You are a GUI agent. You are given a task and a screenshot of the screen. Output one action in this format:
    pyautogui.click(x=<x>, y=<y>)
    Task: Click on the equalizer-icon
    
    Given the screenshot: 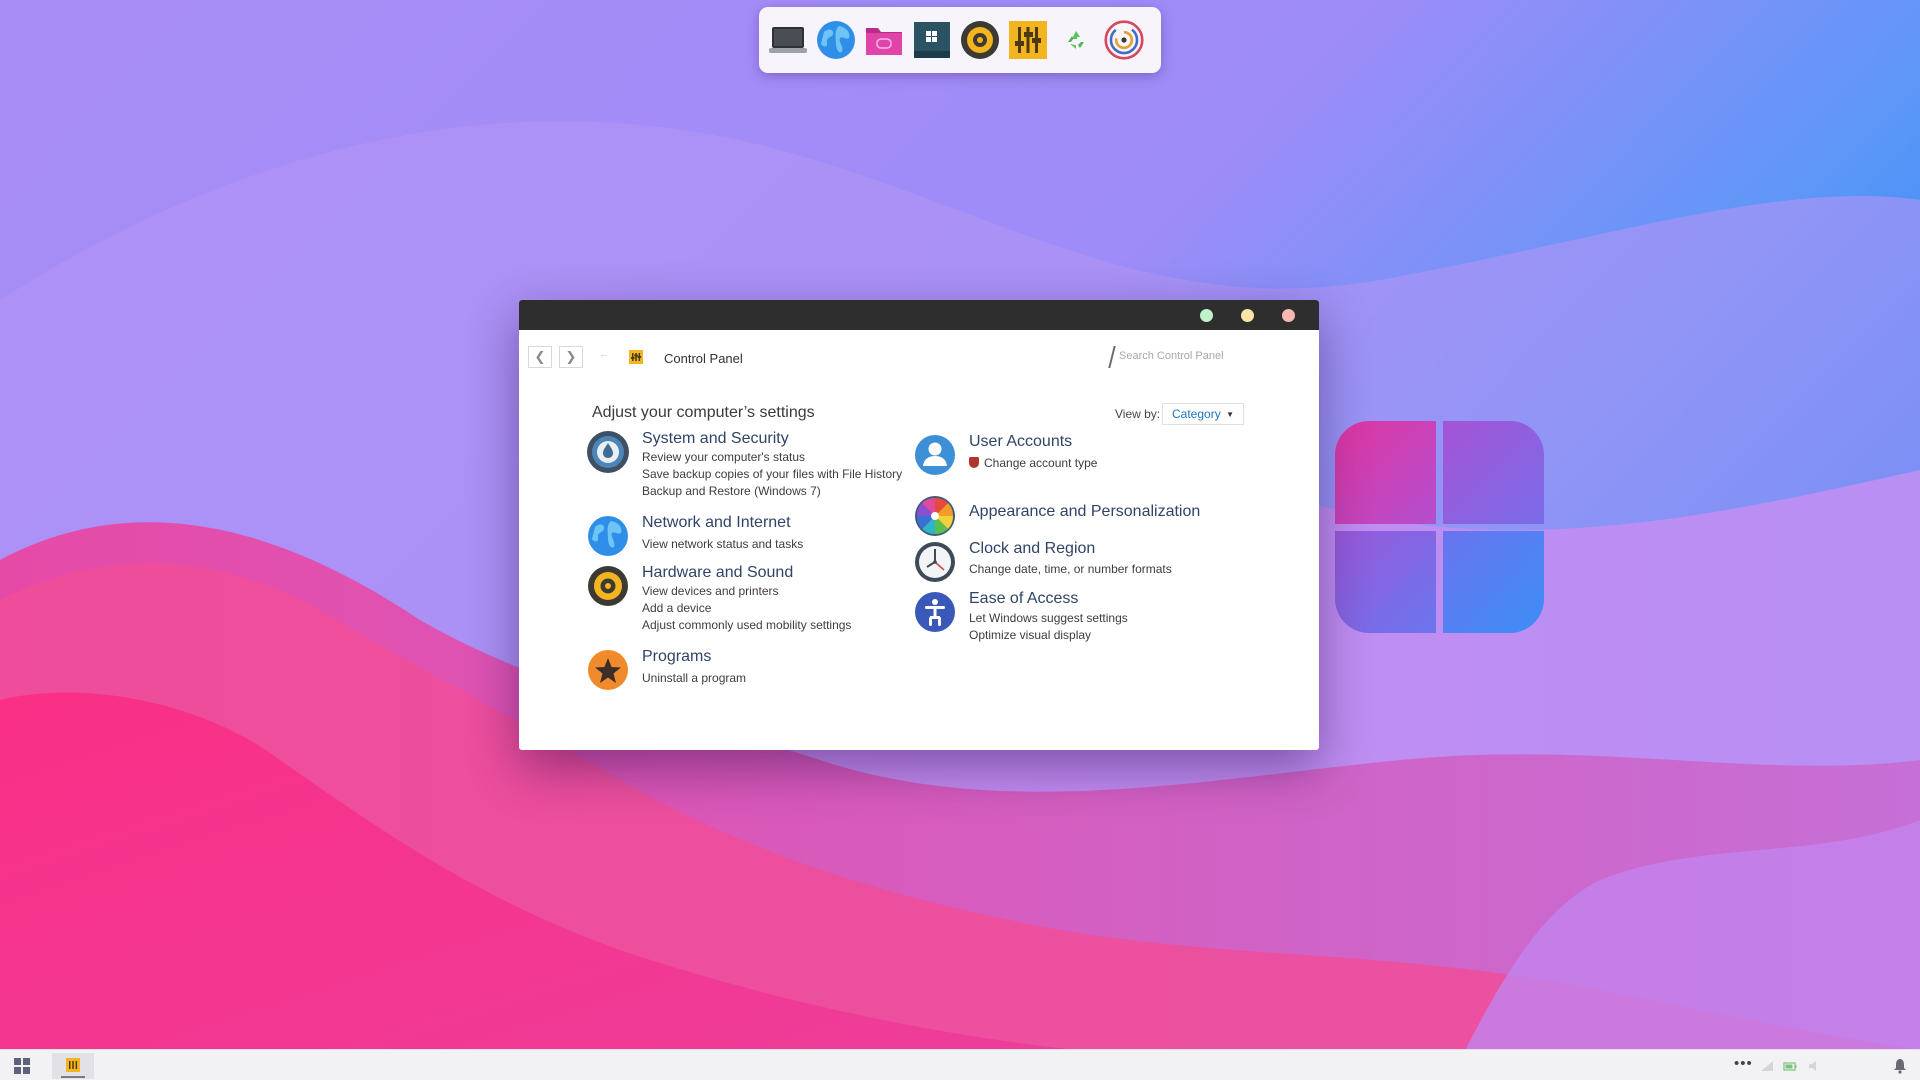 What is the action you would take?
    pyautogui.click(x=1028, y=40)
    